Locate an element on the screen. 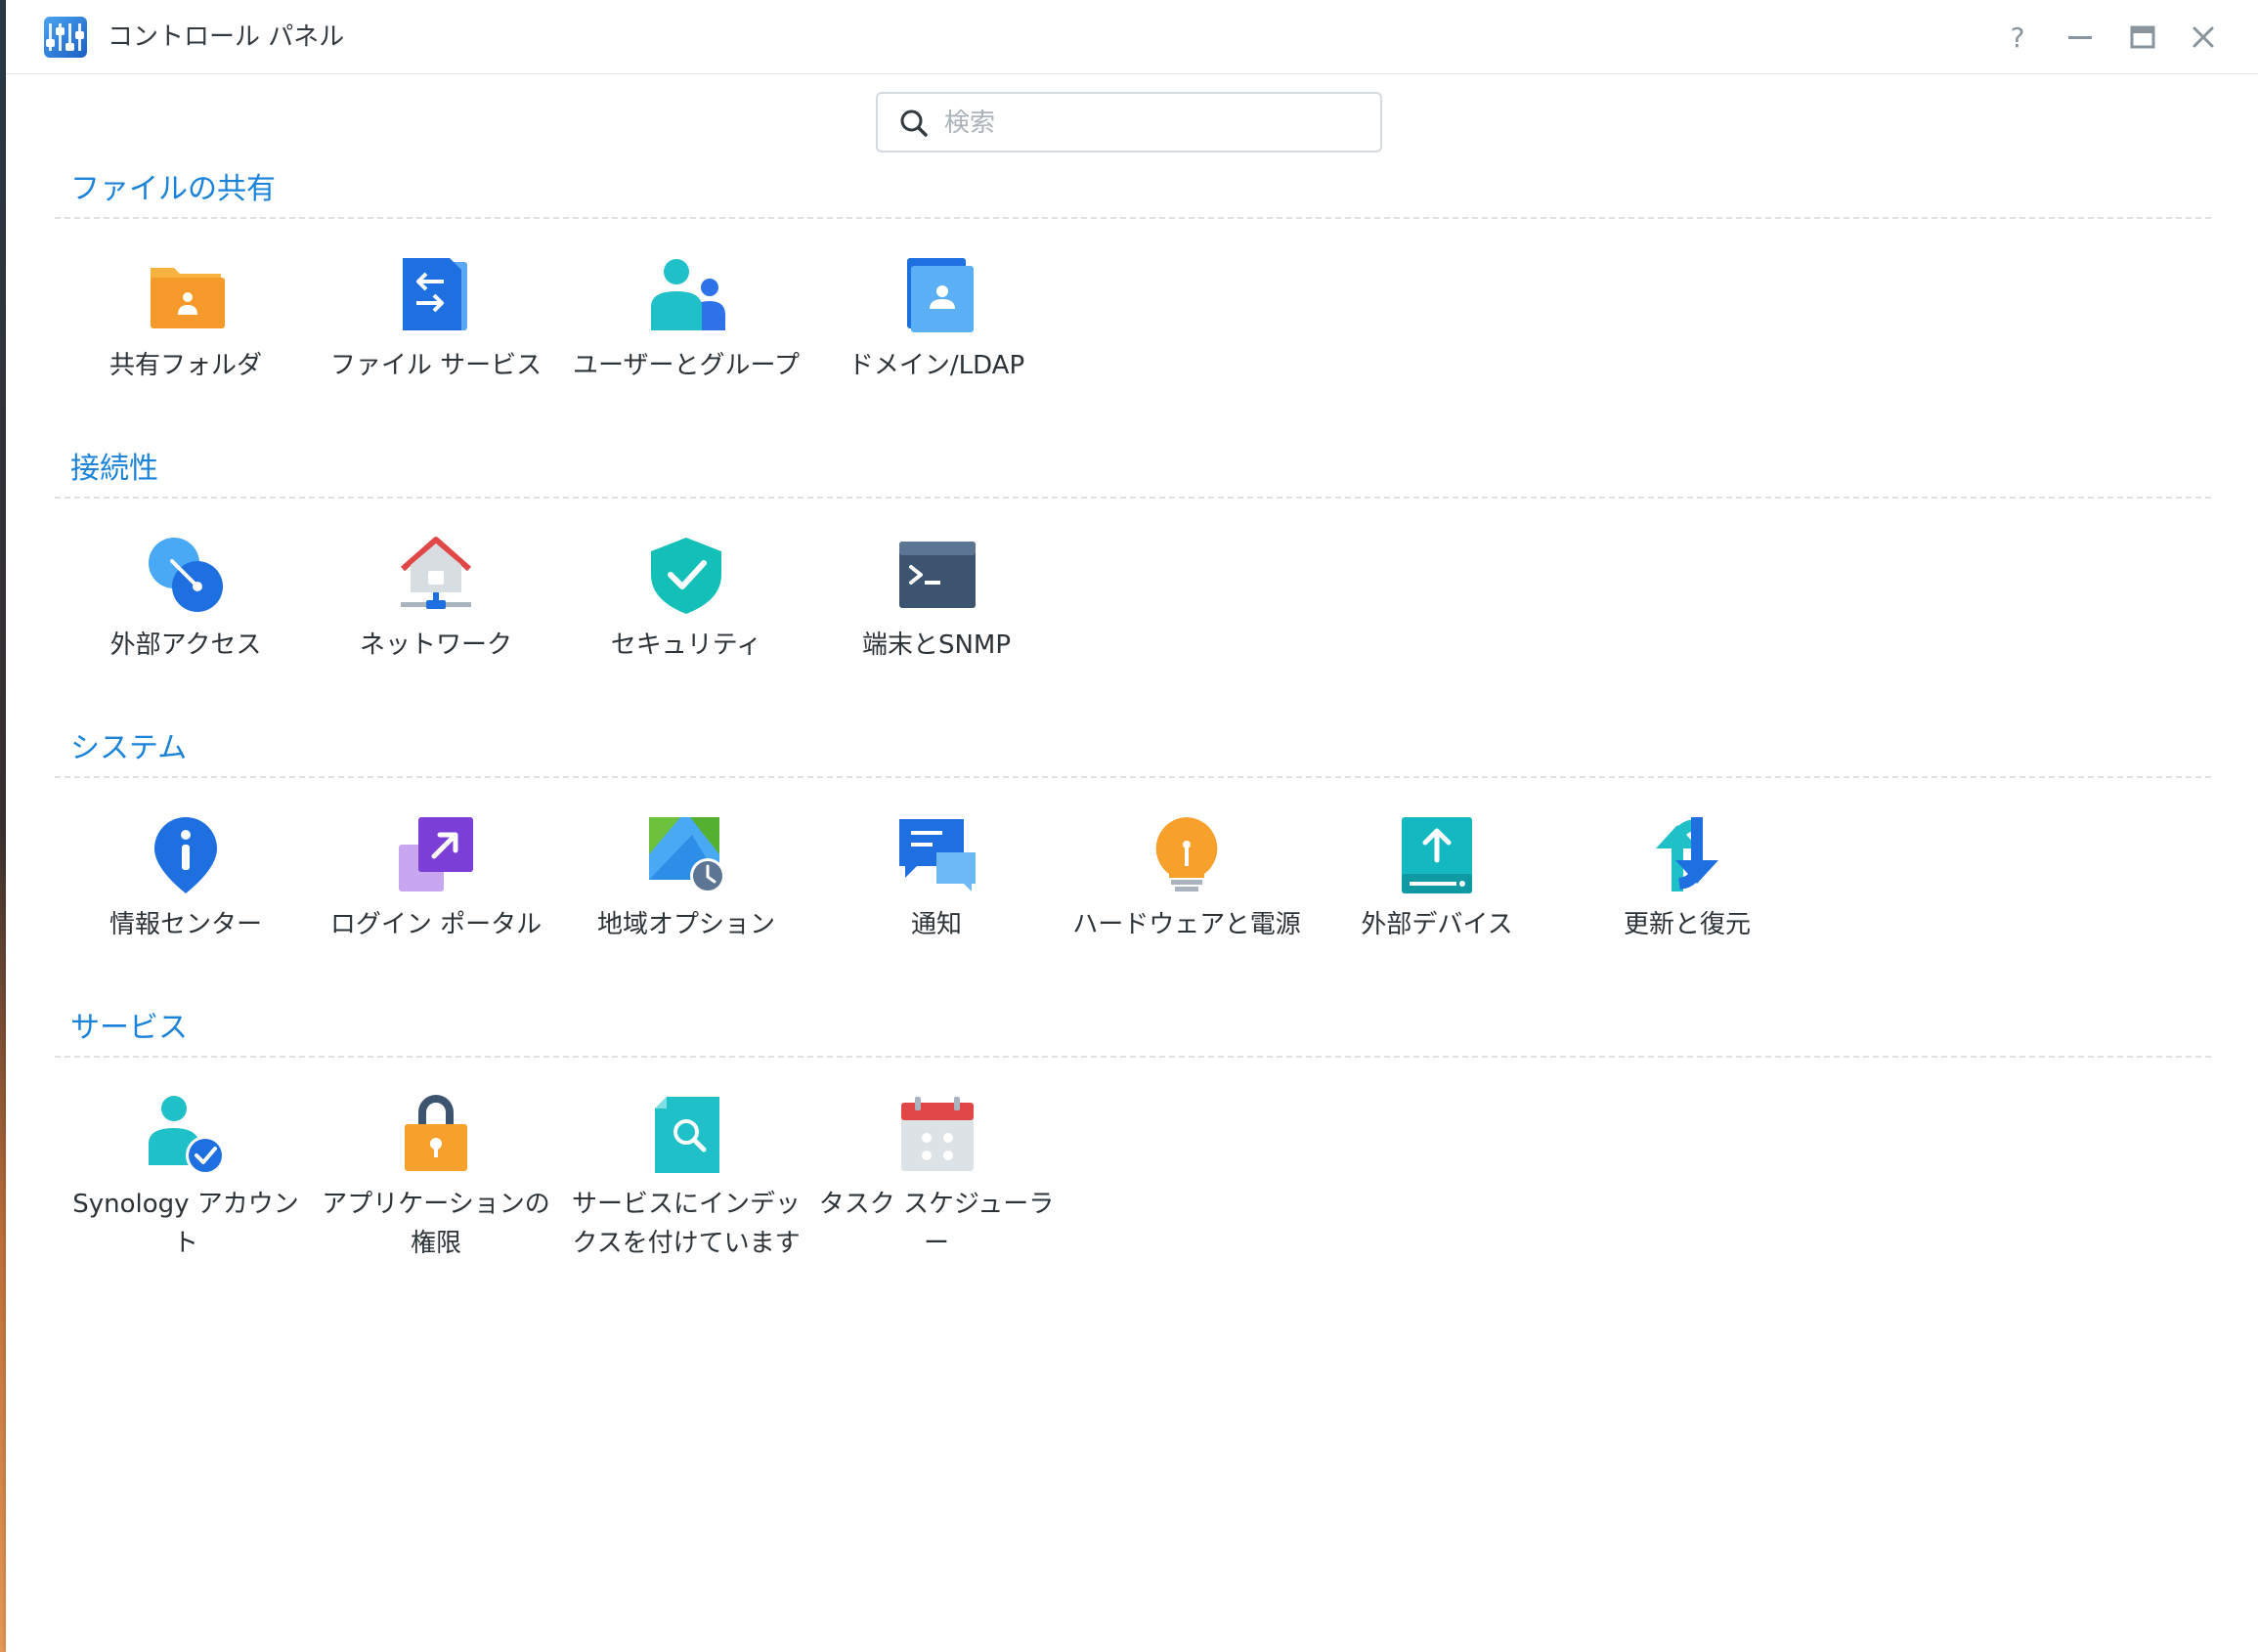 The height and width of the screenshot is (1652, 2258). external-devices-icon is located at coordinates (1437, 854).